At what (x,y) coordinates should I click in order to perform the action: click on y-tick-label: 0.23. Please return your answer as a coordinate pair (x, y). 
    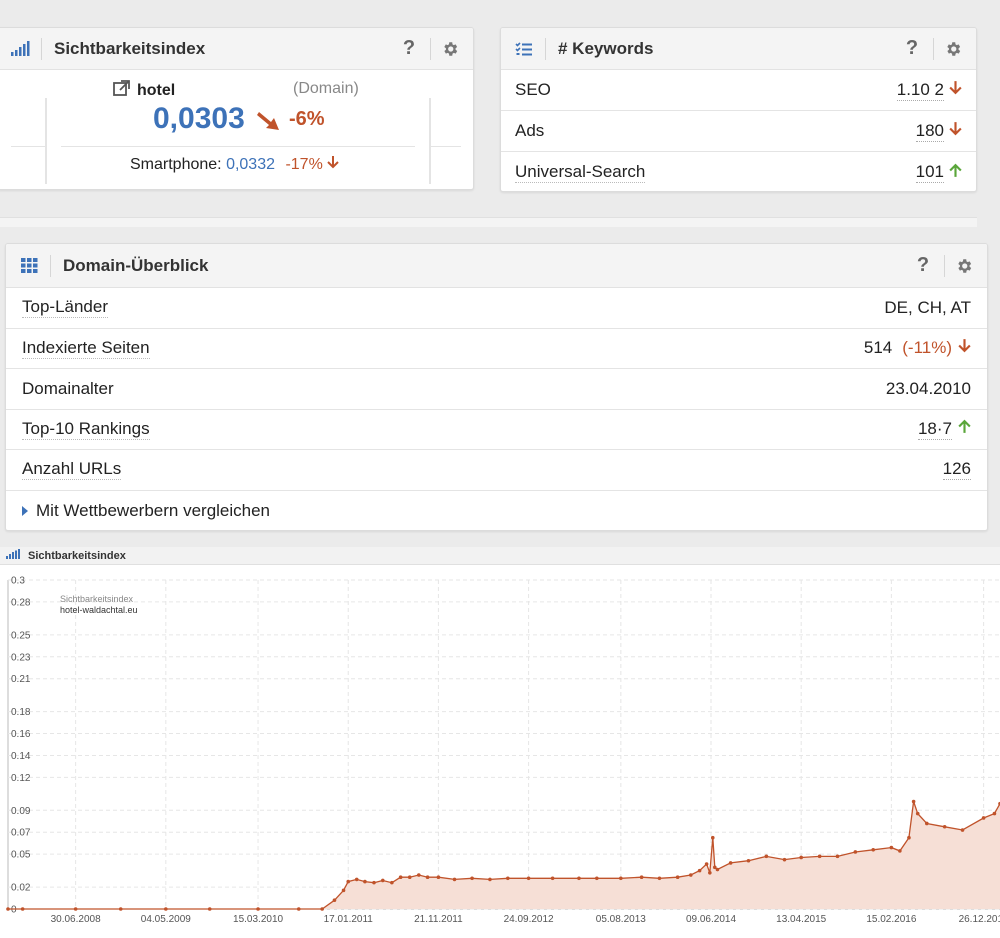
    Looking at the image, I should click on (21, 657).